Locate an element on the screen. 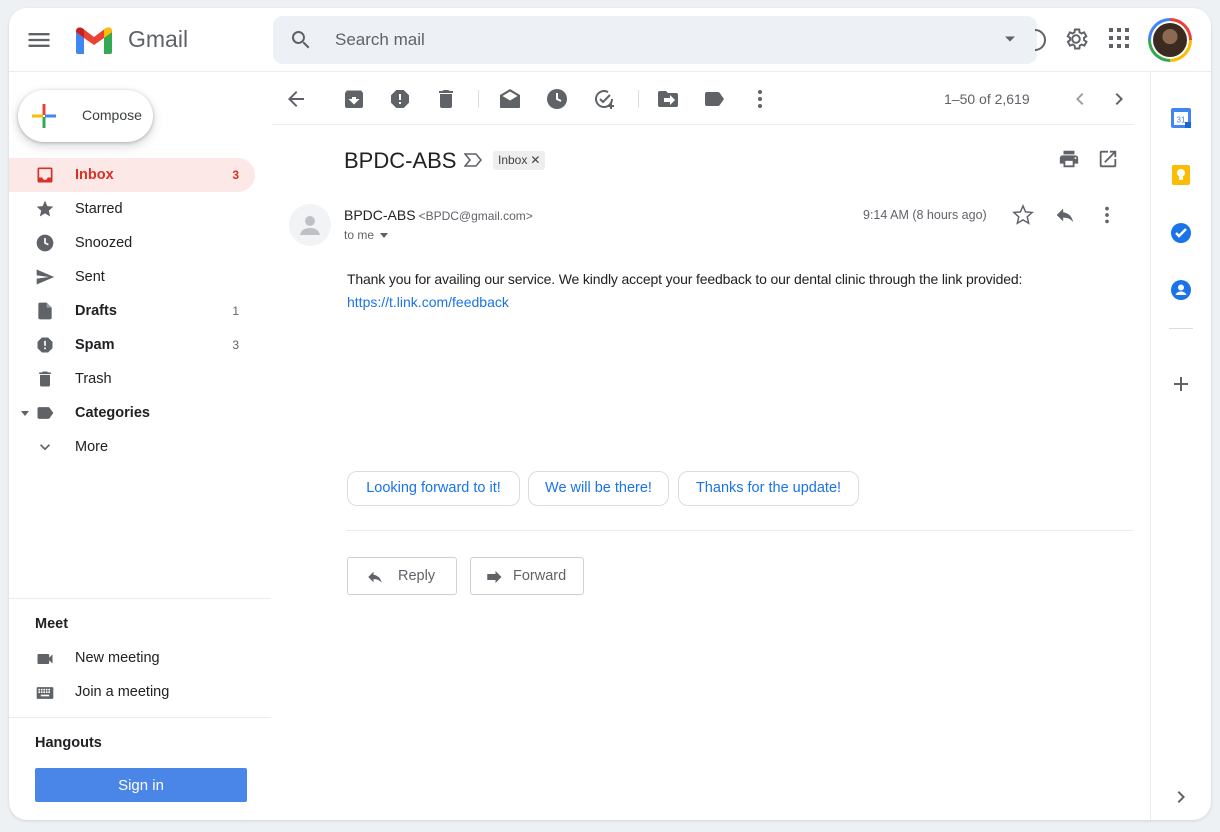 The image size is (1220, 832). new-meeting-item: New meeting is located at coordinates (134, 658).